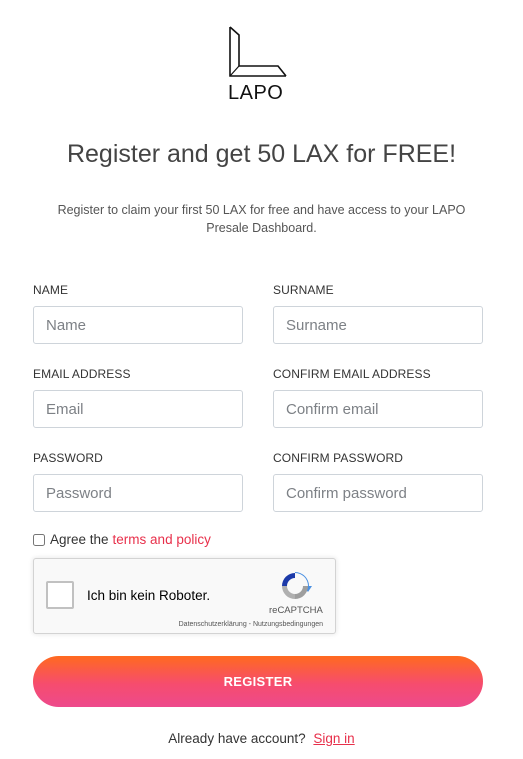  Describe the element at coordinates (60, 595) in the screenshot. I see `recaptcha-checkbox` at that location.